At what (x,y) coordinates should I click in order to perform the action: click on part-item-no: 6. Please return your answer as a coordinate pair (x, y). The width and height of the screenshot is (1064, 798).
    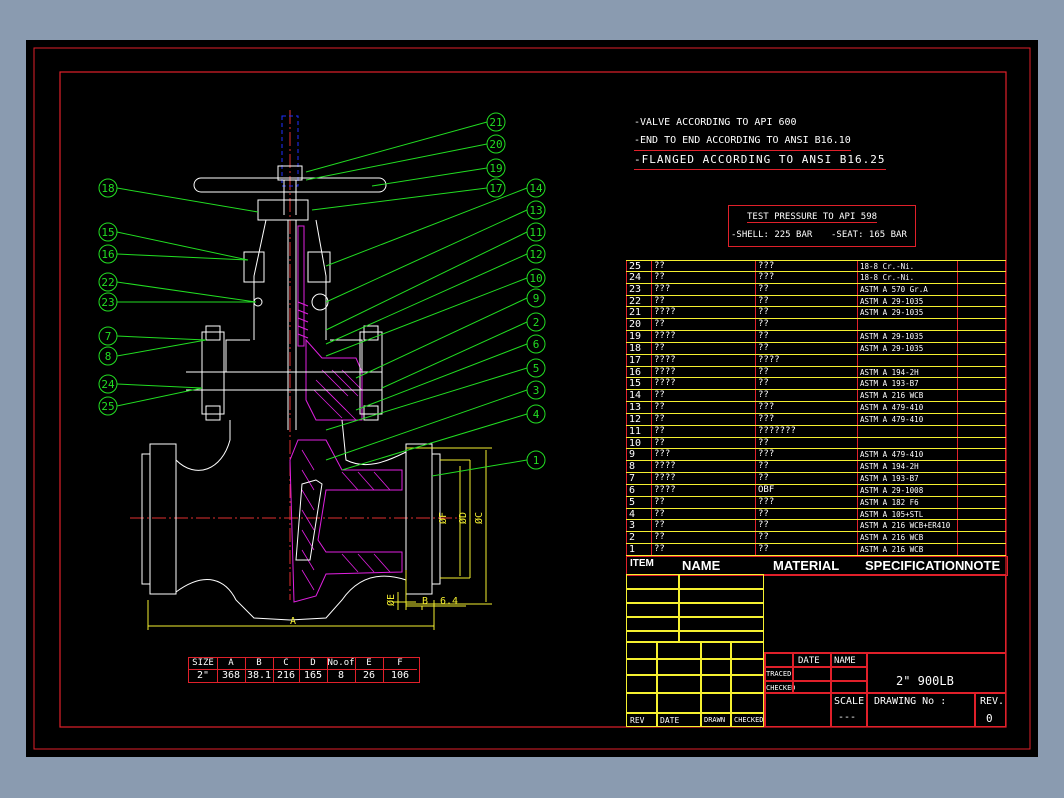
    Looking at the image, I should click on (639, 490).